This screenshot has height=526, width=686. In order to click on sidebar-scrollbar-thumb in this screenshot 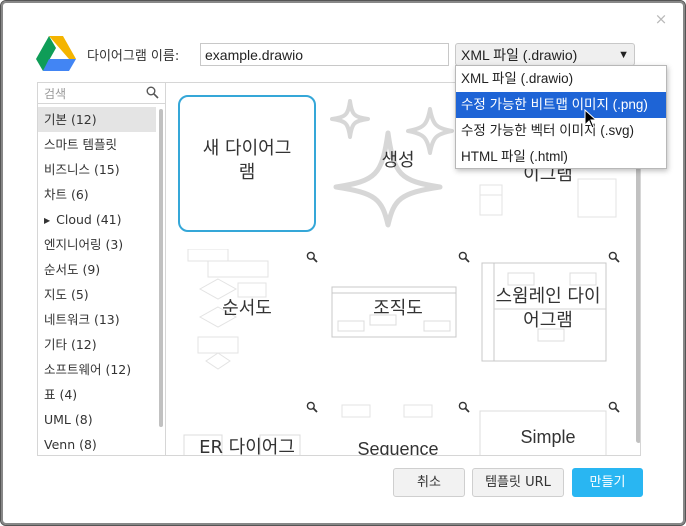, I will do `click(161, 268)`.